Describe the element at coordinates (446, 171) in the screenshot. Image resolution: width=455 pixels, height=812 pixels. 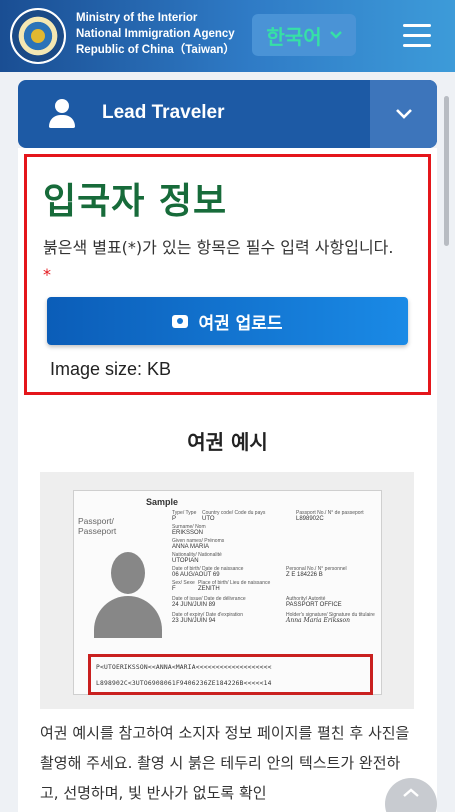
I see `page-scrollbar` at that location.